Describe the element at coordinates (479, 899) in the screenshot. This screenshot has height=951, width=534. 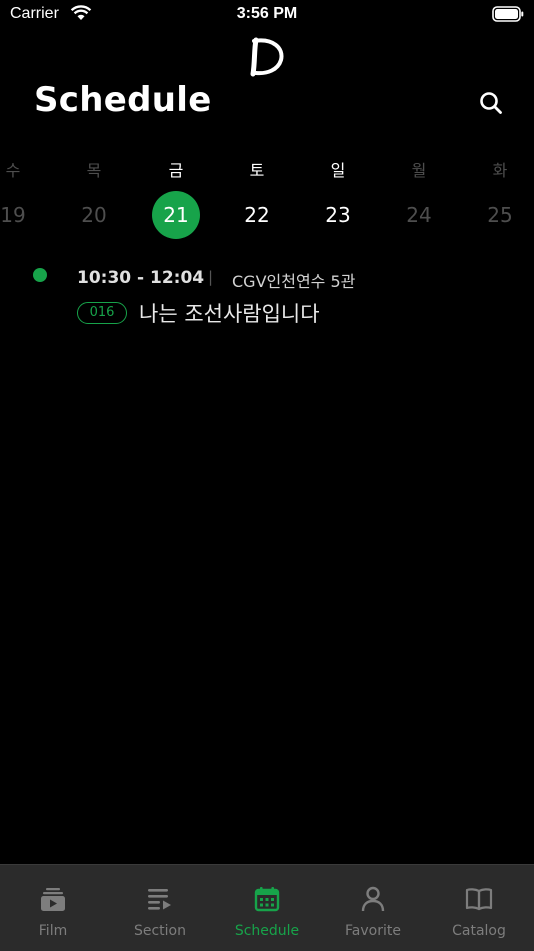
I see `book-icon` at that location.